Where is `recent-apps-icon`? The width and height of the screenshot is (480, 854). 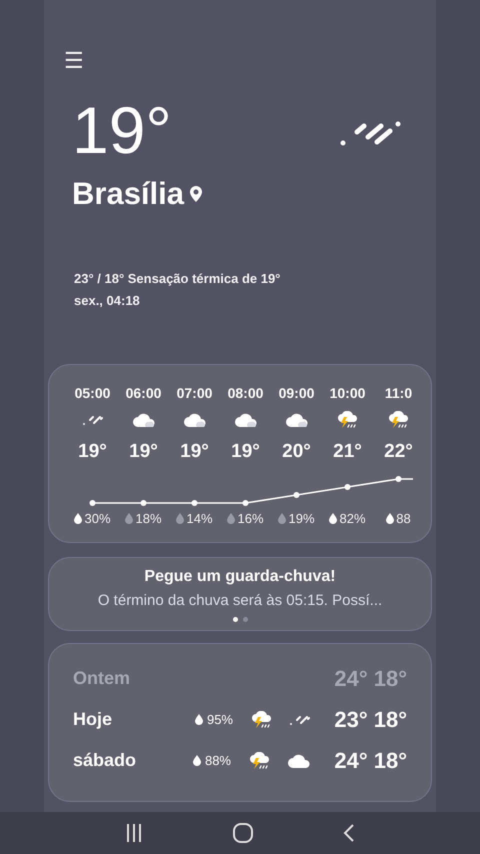 recent-apps-icon is located at coordinates (134, 833).